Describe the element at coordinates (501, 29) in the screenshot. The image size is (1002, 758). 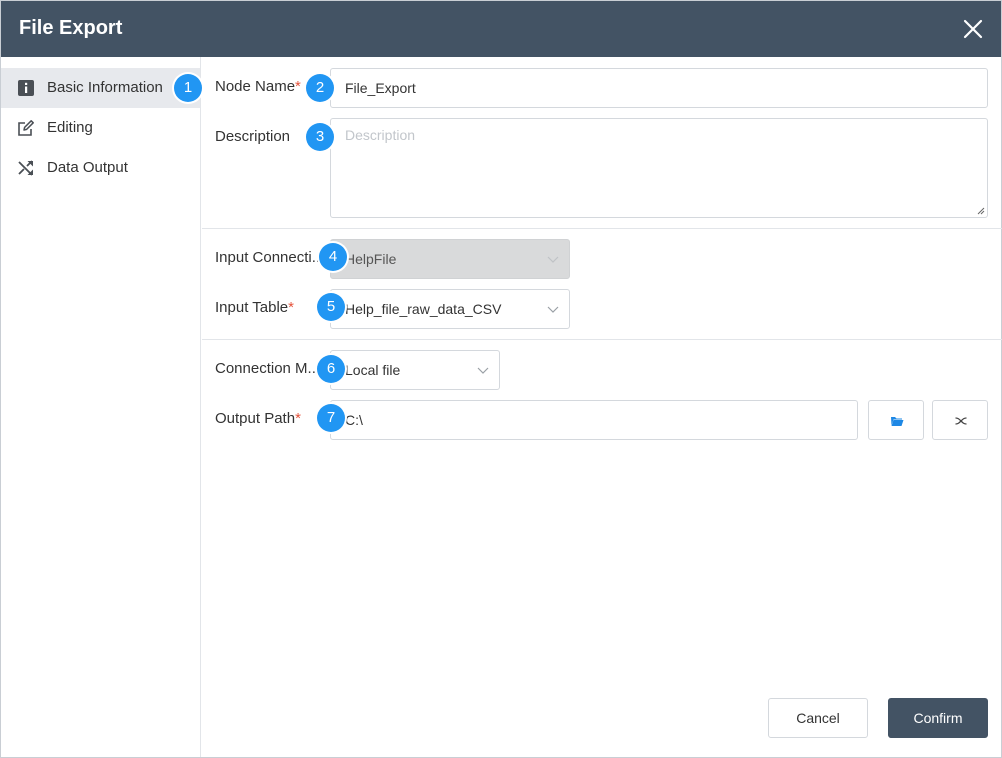
I see `dialog-header: File Export` at that location.